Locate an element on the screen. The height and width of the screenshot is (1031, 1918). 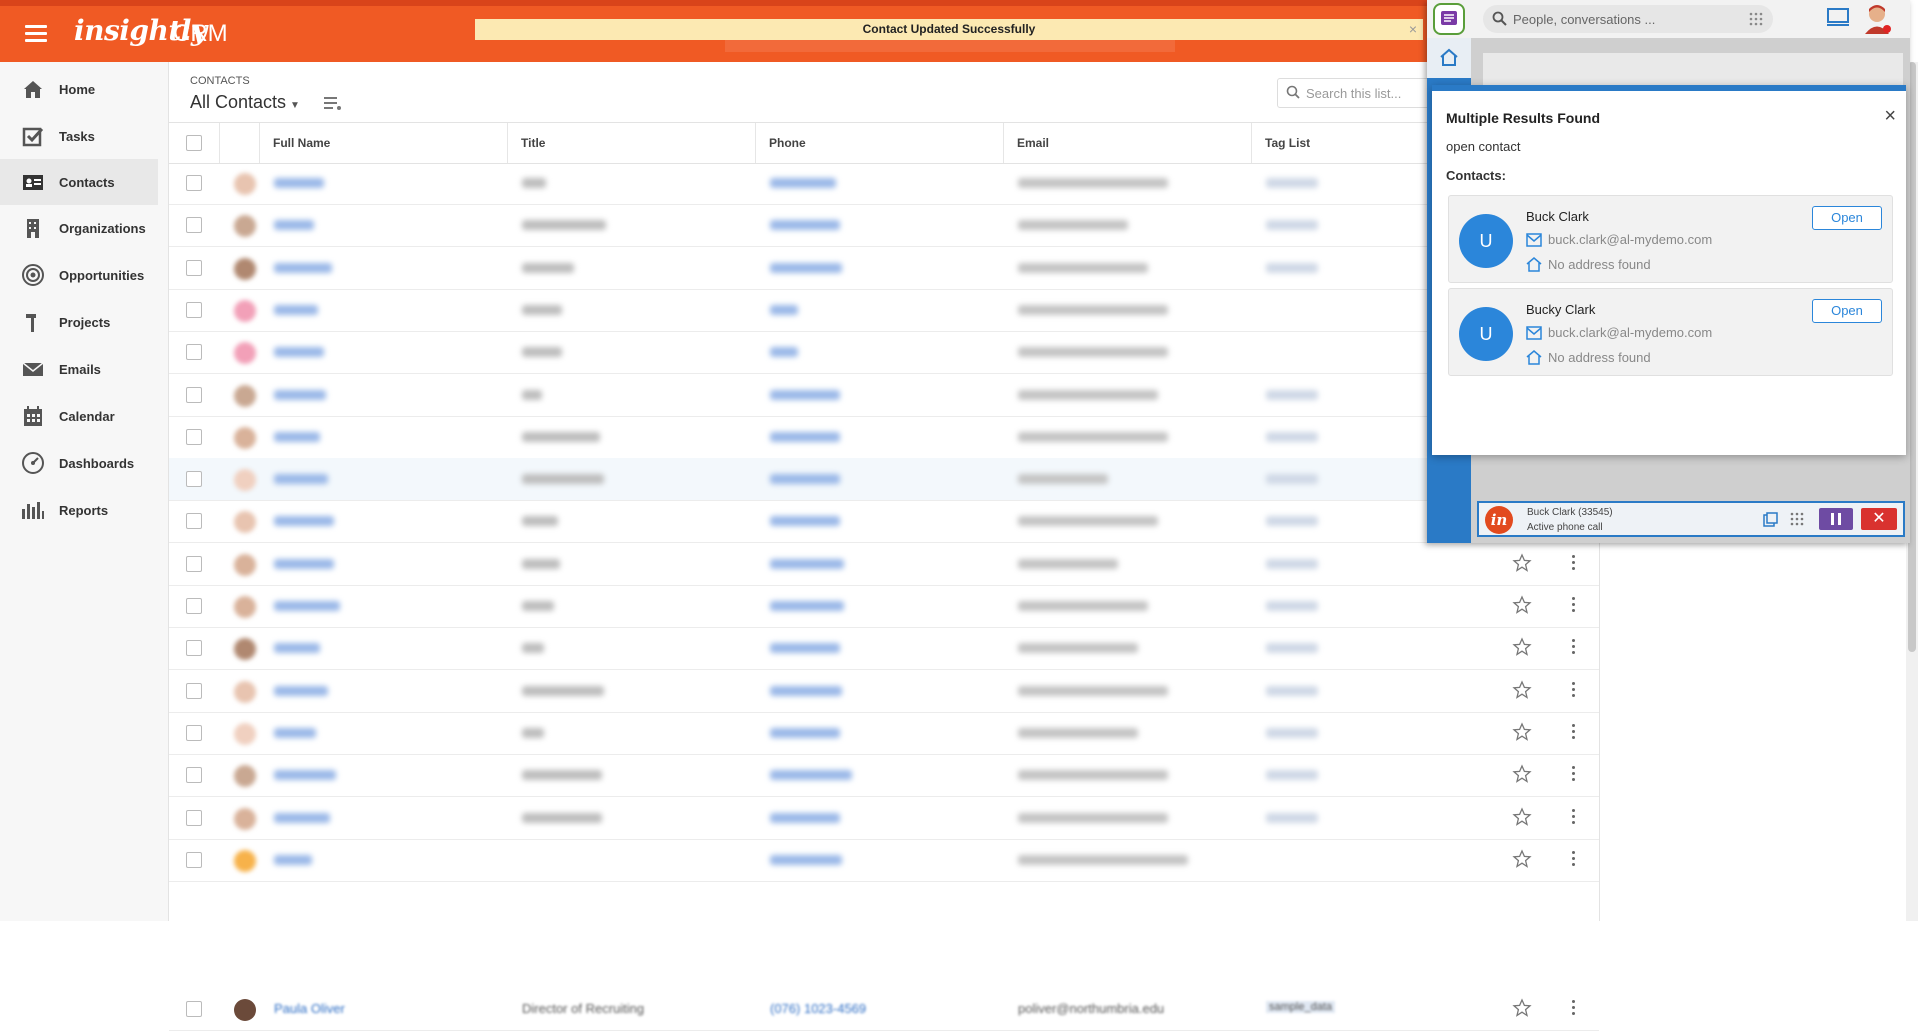
sidebar-item-reports: Reports is located at coordinates (79, 510).